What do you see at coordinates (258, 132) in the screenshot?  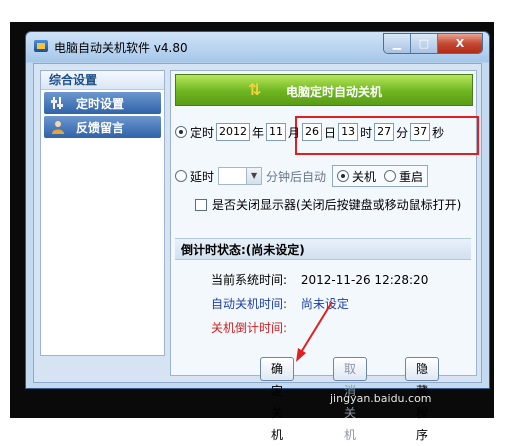 I see `year-unit: 年` at bounding box center [258, 132].